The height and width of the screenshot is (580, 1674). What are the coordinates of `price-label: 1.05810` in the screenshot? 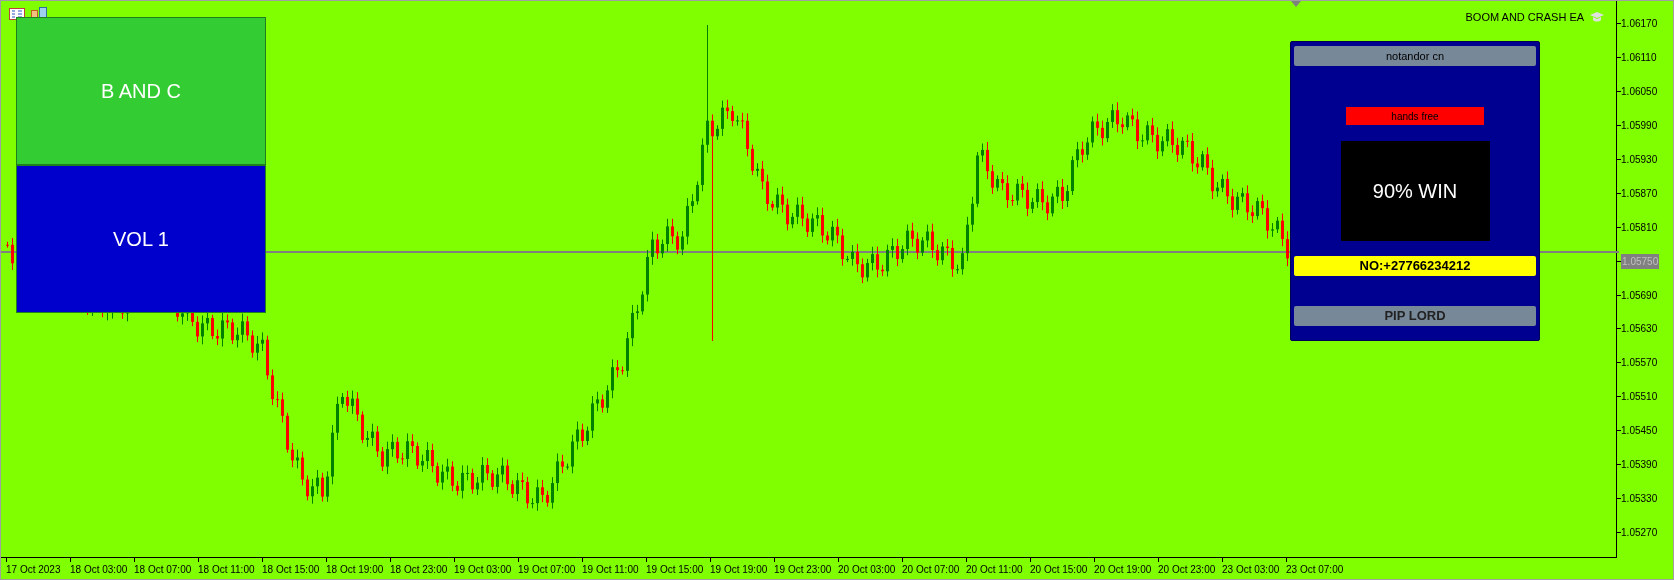 It's located at (1639, 227).